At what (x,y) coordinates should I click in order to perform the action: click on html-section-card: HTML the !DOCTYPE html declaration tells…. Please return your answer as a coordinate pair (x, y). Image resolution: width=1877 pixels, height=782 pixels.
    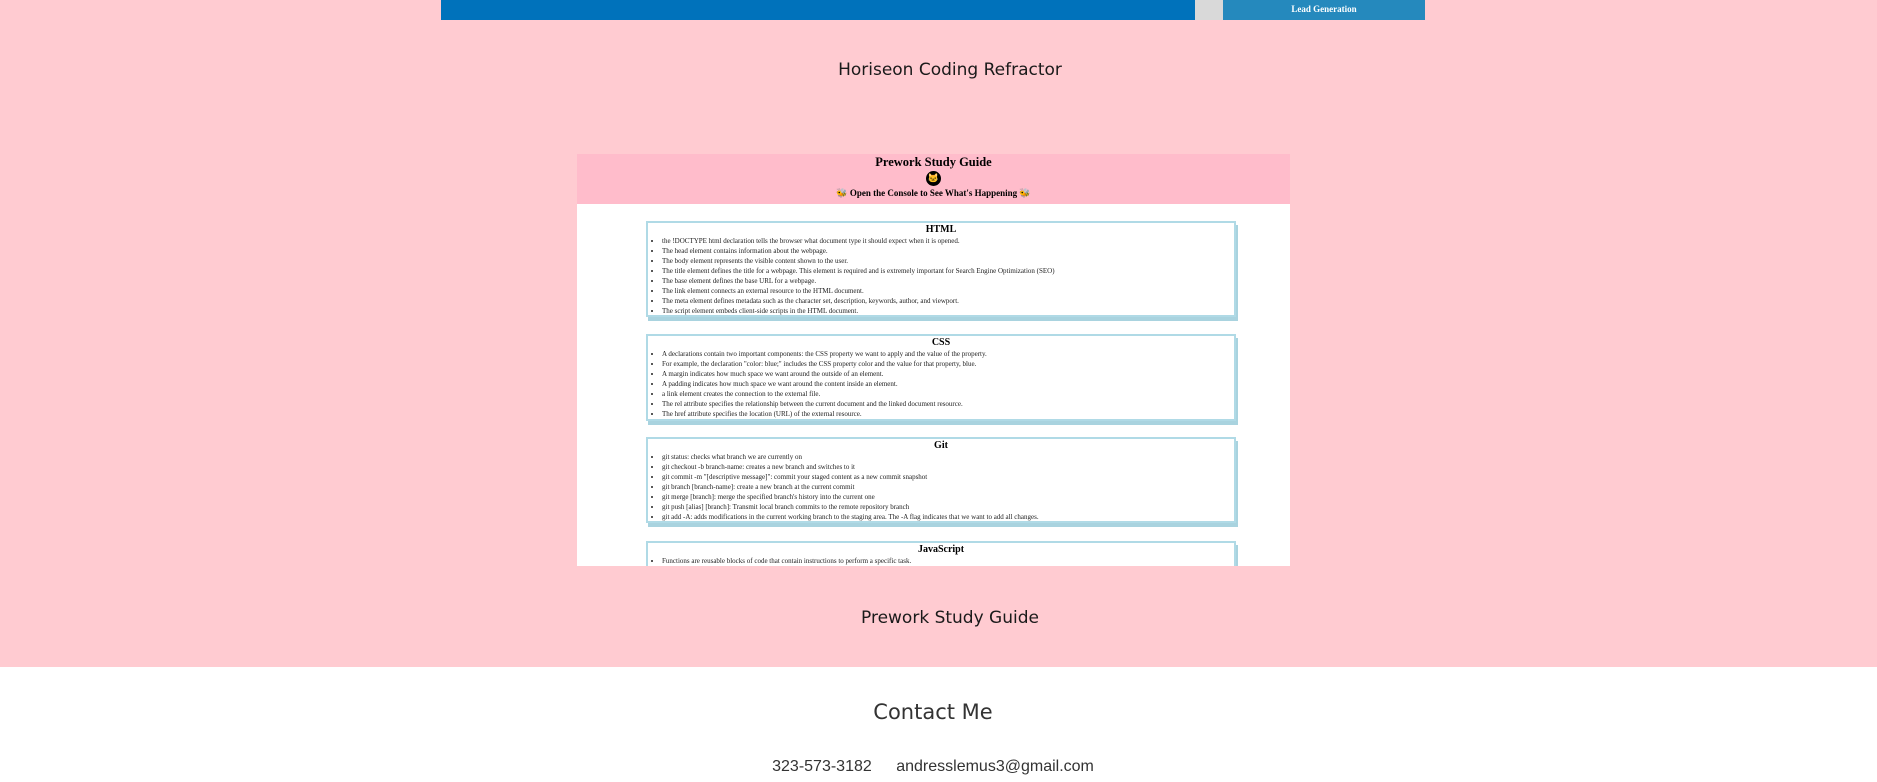
    Looking at the image, I should click on (941, 269).